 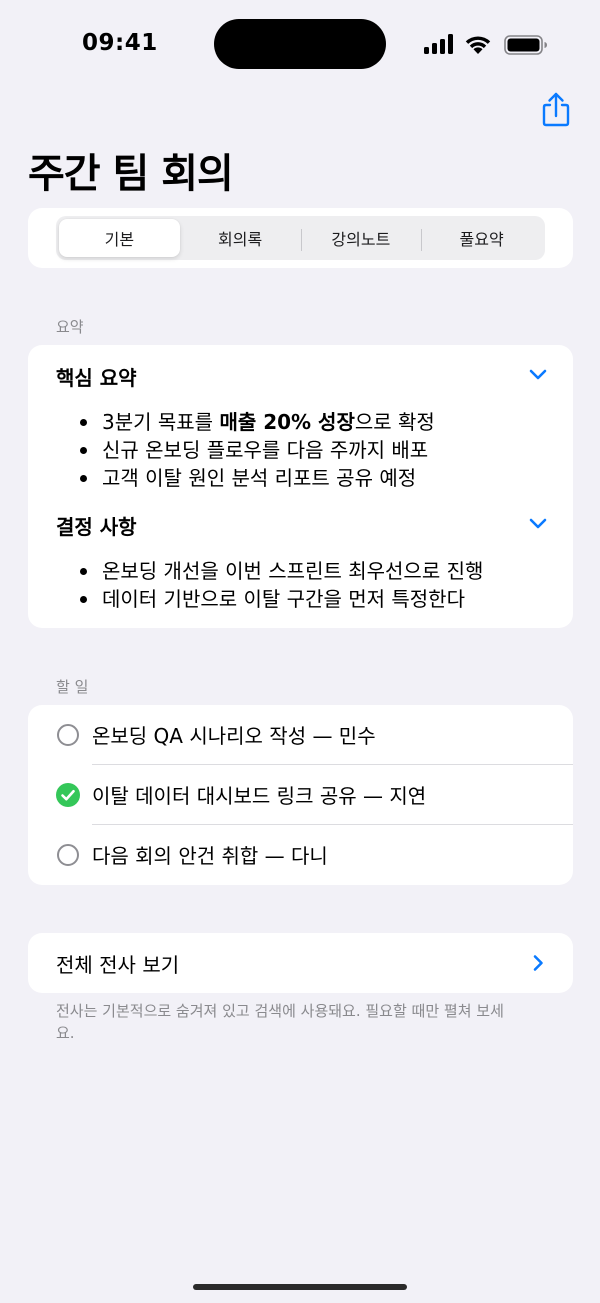 I want to click on cellular-signal-icon, so click(x=440, y=44).